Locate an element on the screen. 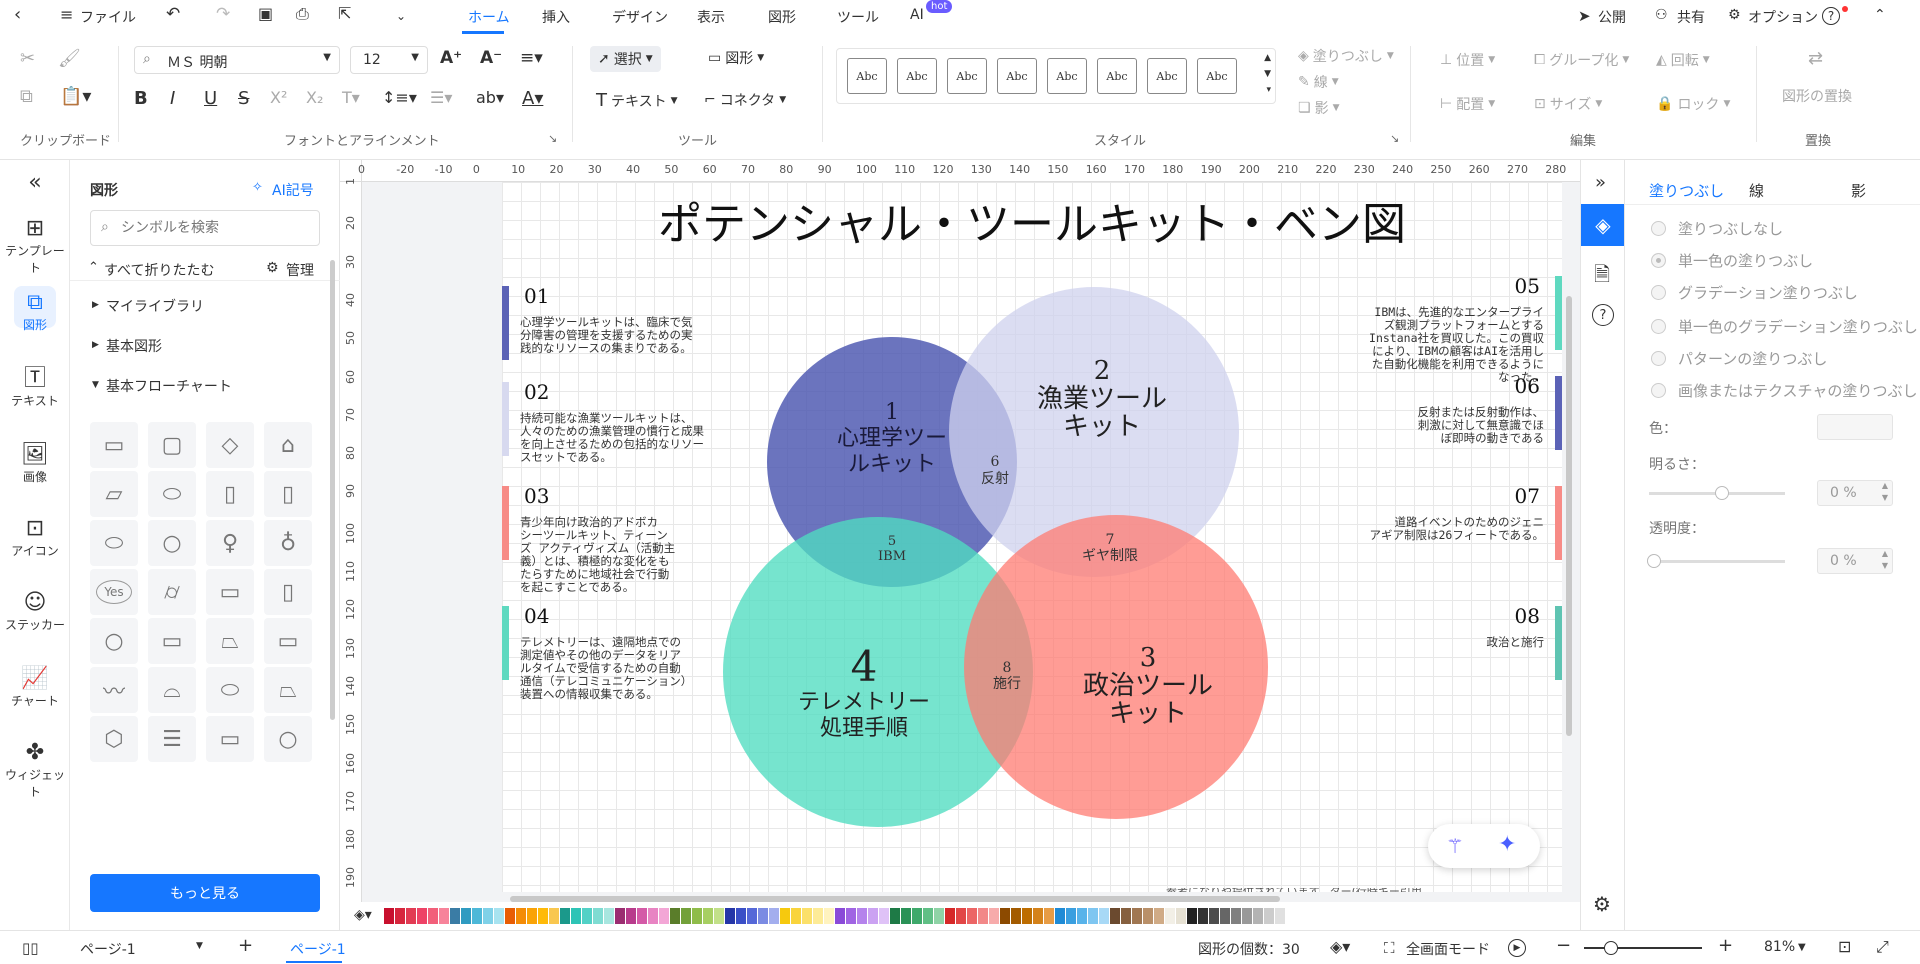  nav-template: ⊞ テンプレート is located at coordinates (35, 246).